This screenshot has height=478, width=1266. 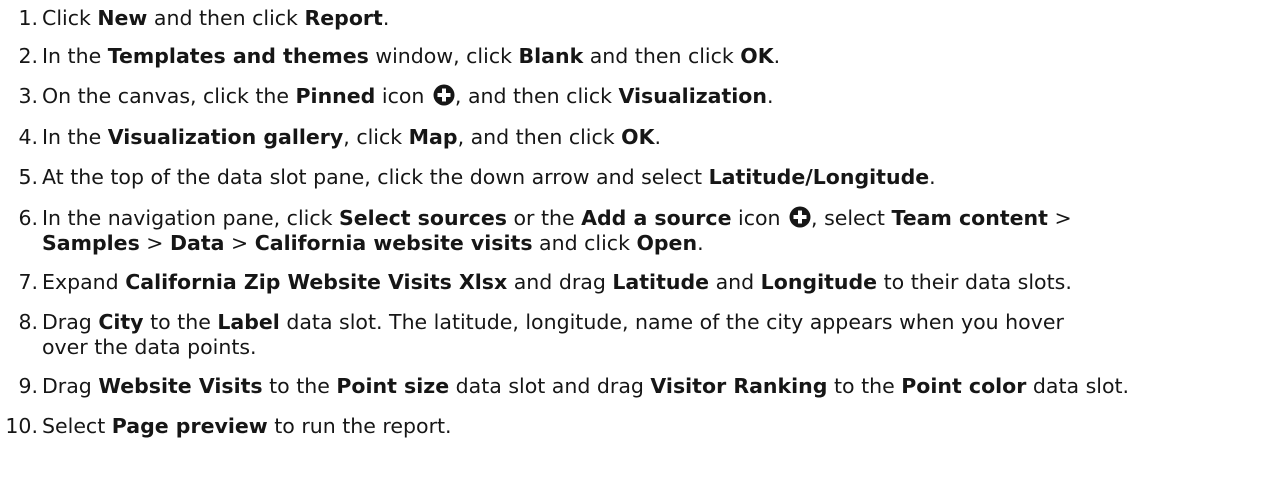 I want to click on step-number: 2., so click(x=28, y=56).